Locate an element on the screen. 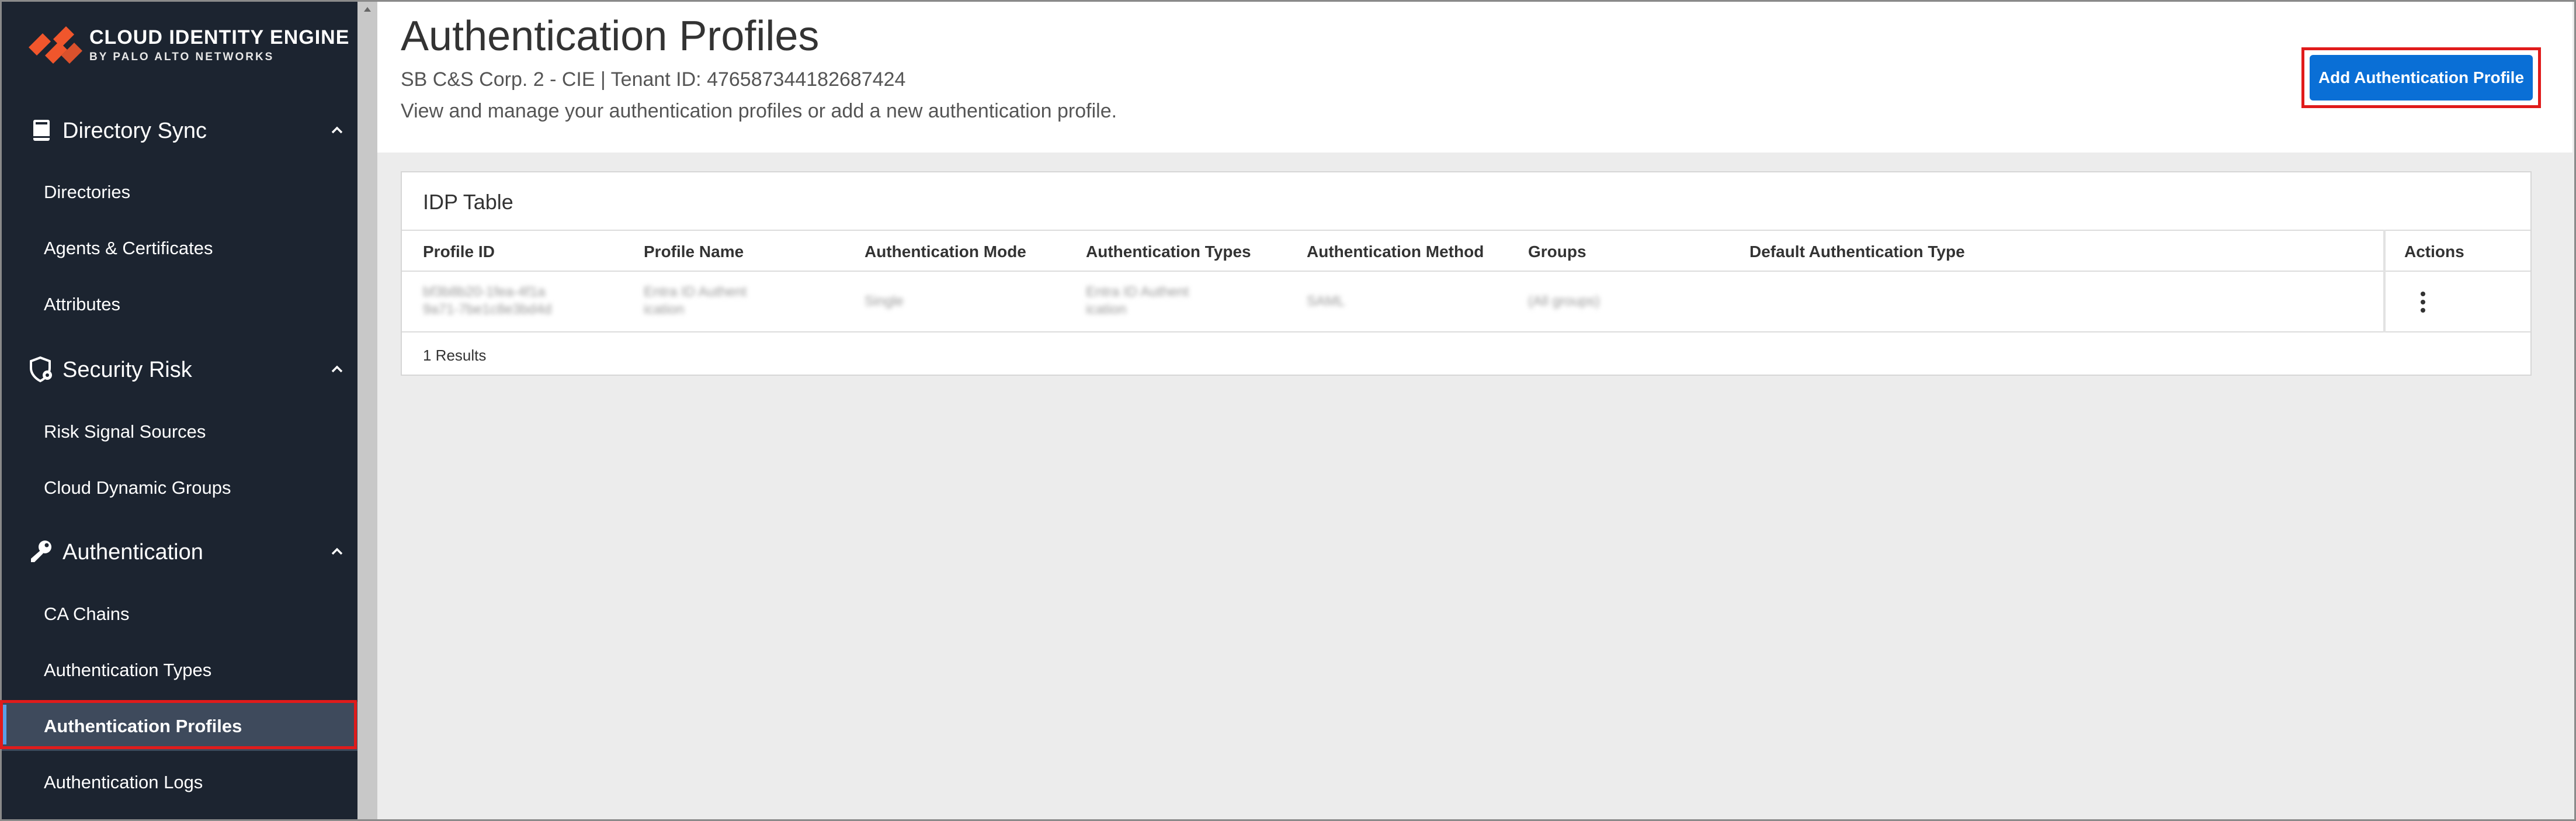  scrollbar is located at coordinates (367, 411).